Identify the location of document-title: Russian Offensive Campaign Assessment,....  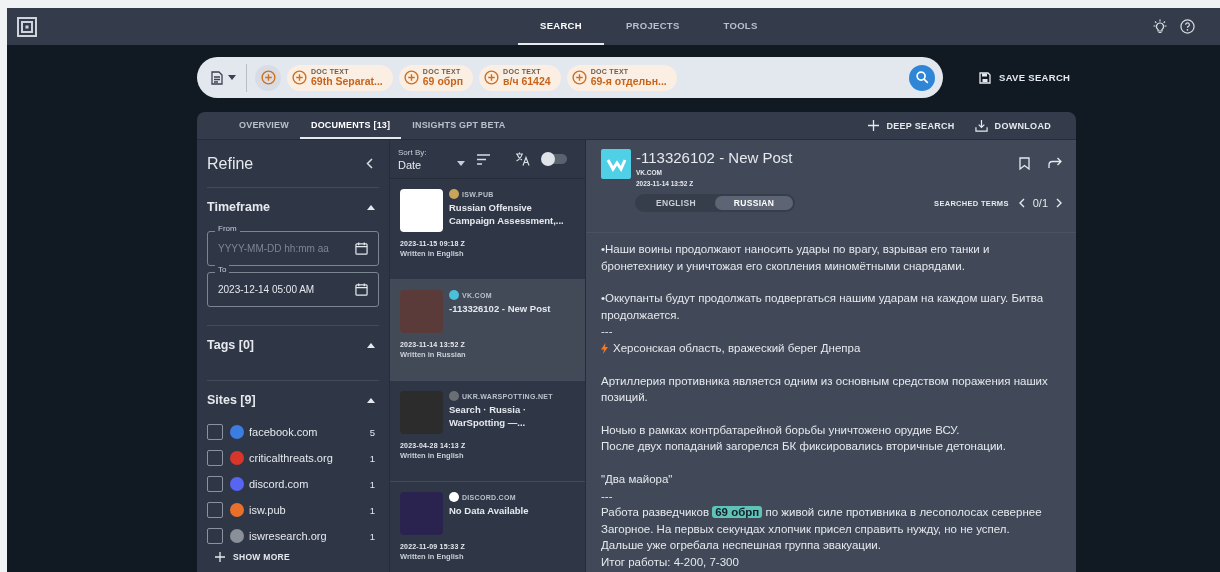
(507, 214).